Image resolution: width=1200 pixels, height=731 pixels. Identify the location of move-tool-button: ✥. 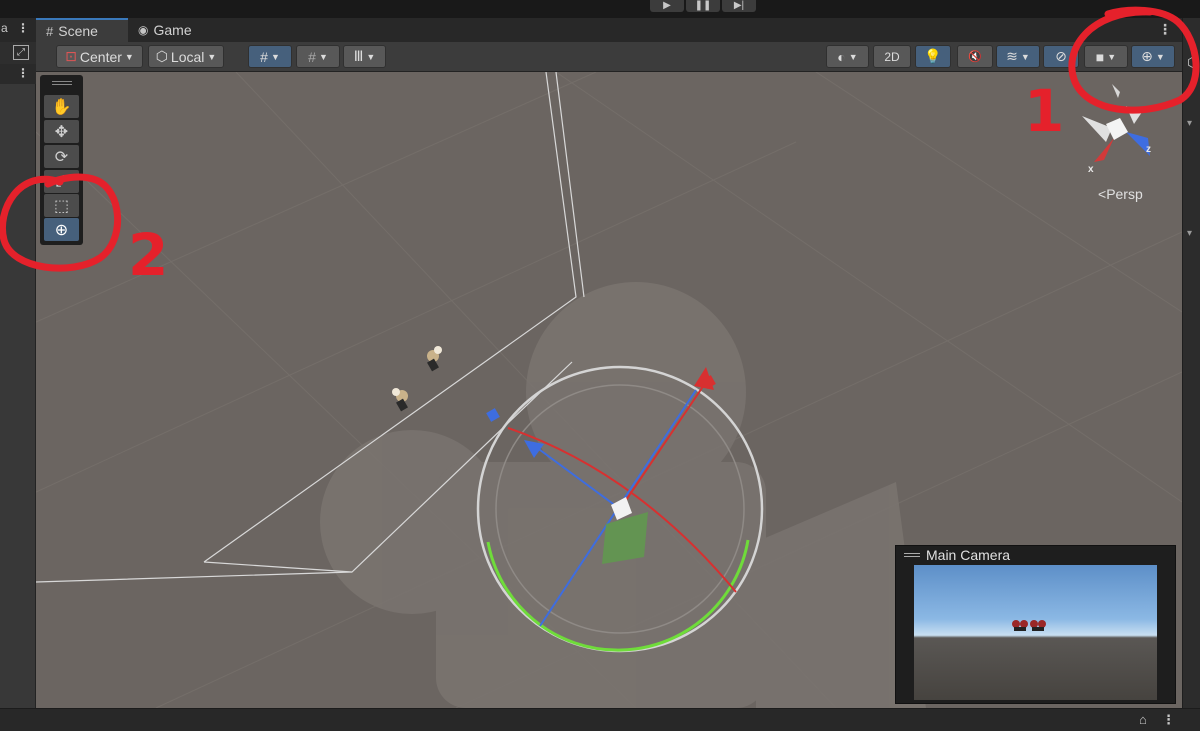
(61, 131).